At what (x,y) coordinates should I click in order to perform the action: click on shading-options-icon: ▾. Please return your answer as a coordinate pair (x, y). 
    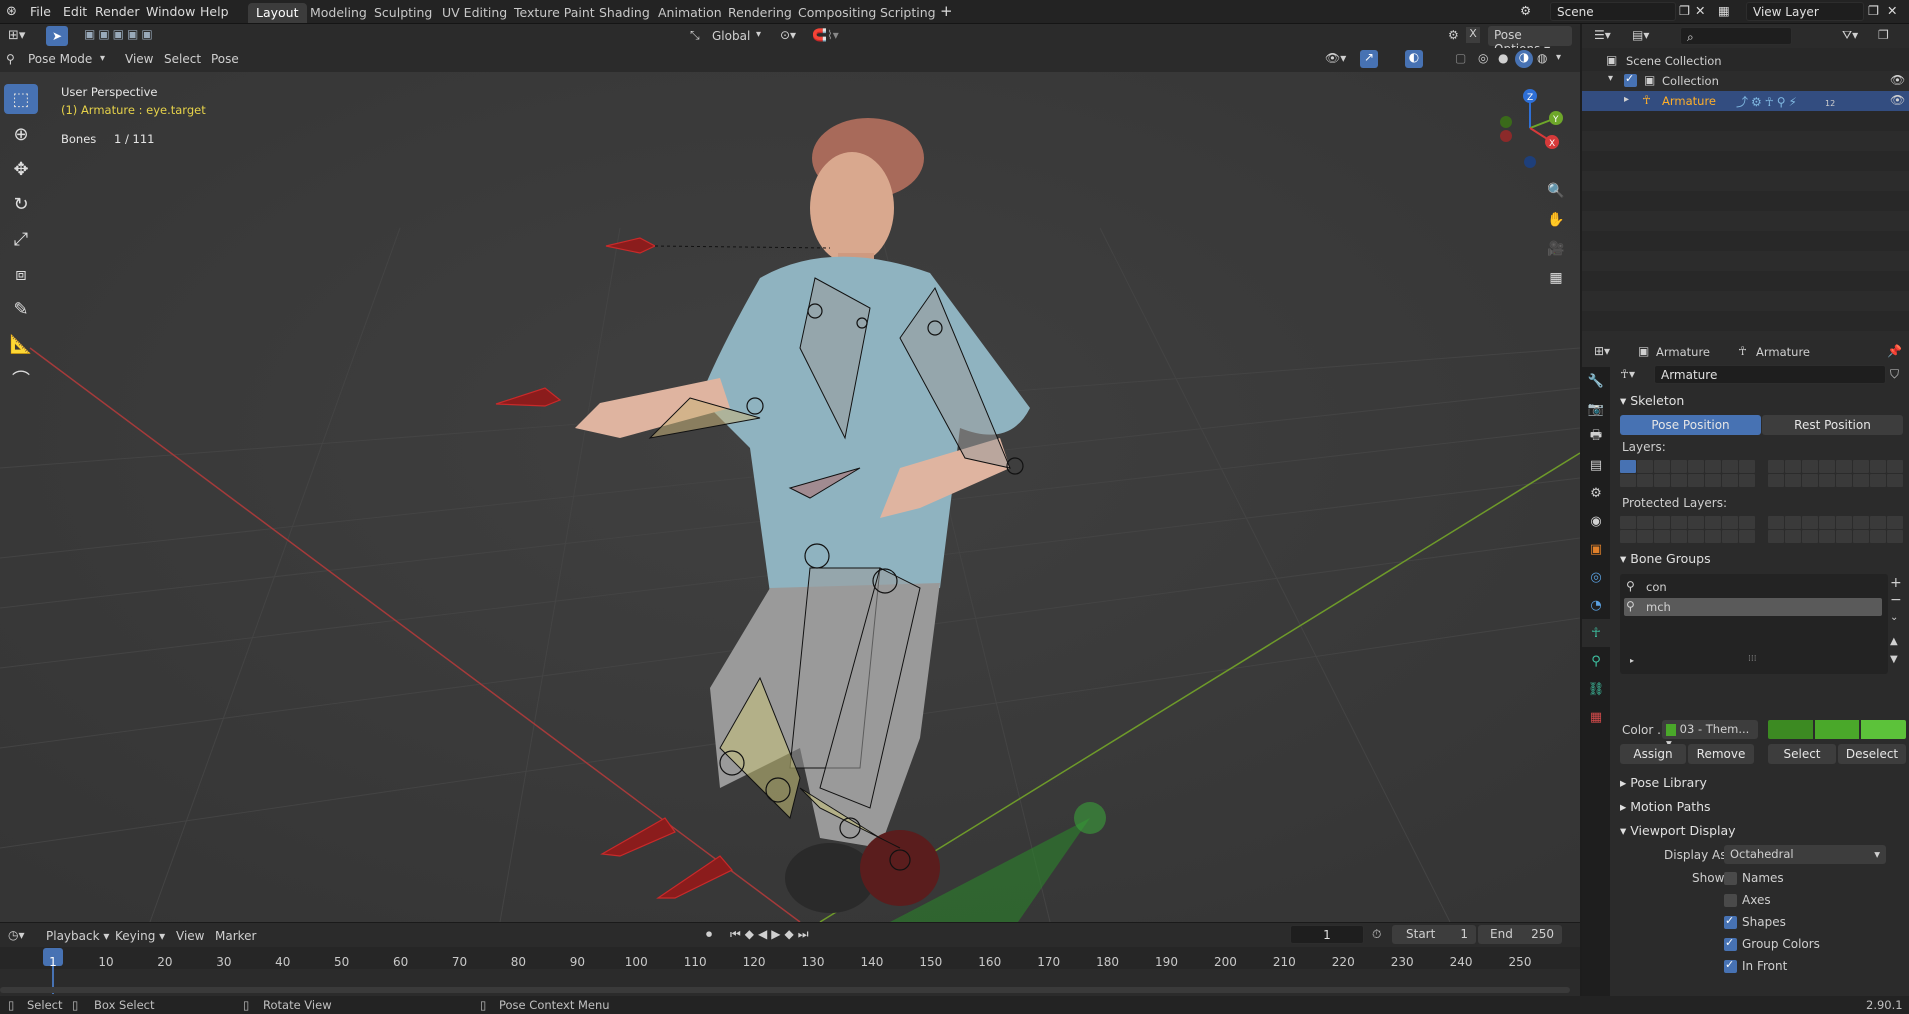
    Looking at the image, I should click on (1558, 57).